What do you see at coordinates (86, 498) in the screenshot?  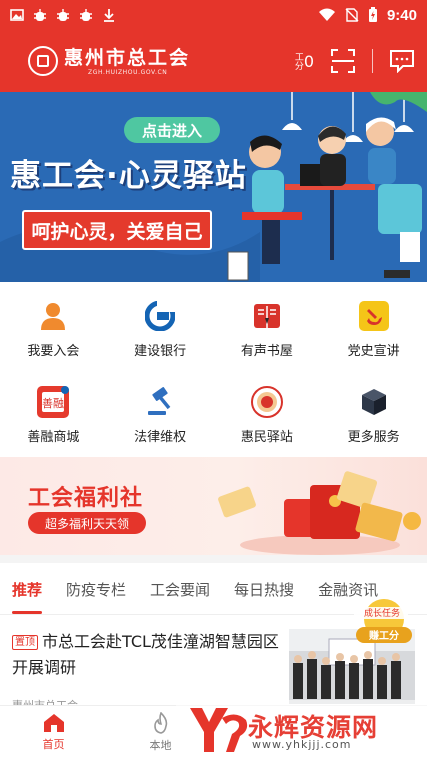 I see `welfare-title: 工会福利社` at bounding box center [86, 498].